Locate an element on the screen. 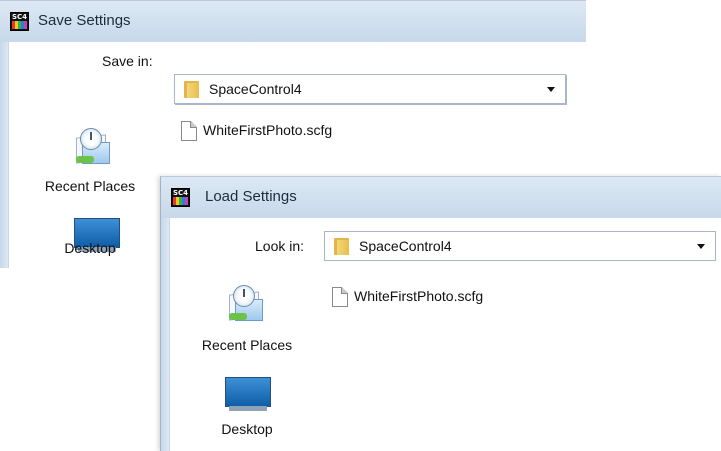 Image resolution: width=721 pixels, height=451 pixels. load-dialog-titlebar: SC4 Load Settings is located at coordinates (441, 198).